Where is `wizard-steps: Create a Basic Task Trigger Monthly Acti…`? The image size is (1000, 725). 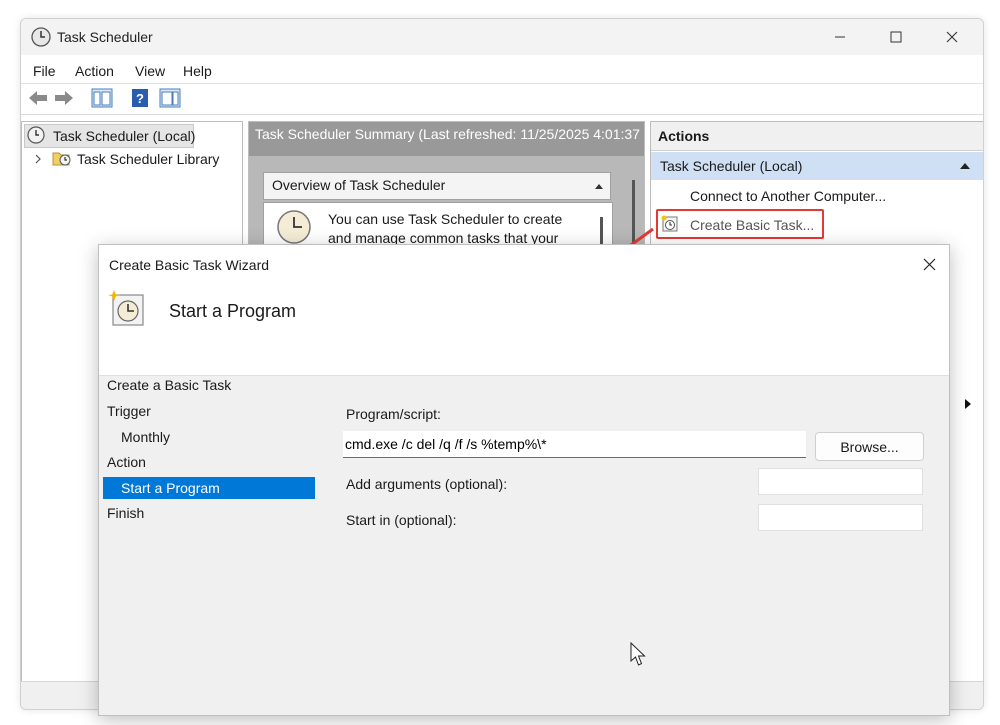 wizard-steps: Create a Basic Task Trigger Monthly Acti… is located at coordinates (214, 545).